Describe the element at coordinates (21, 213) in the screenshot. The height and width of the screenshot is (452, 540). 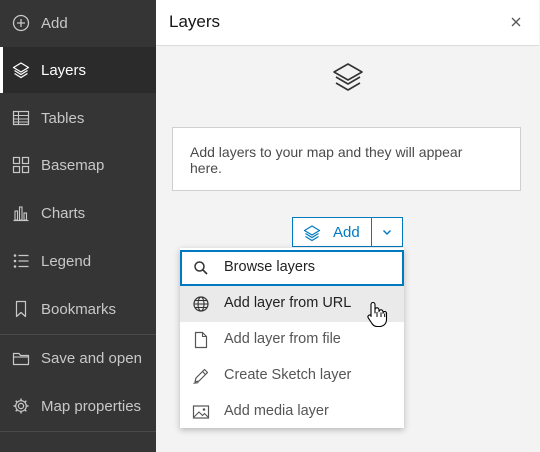
I see `charts-icon` at that location.